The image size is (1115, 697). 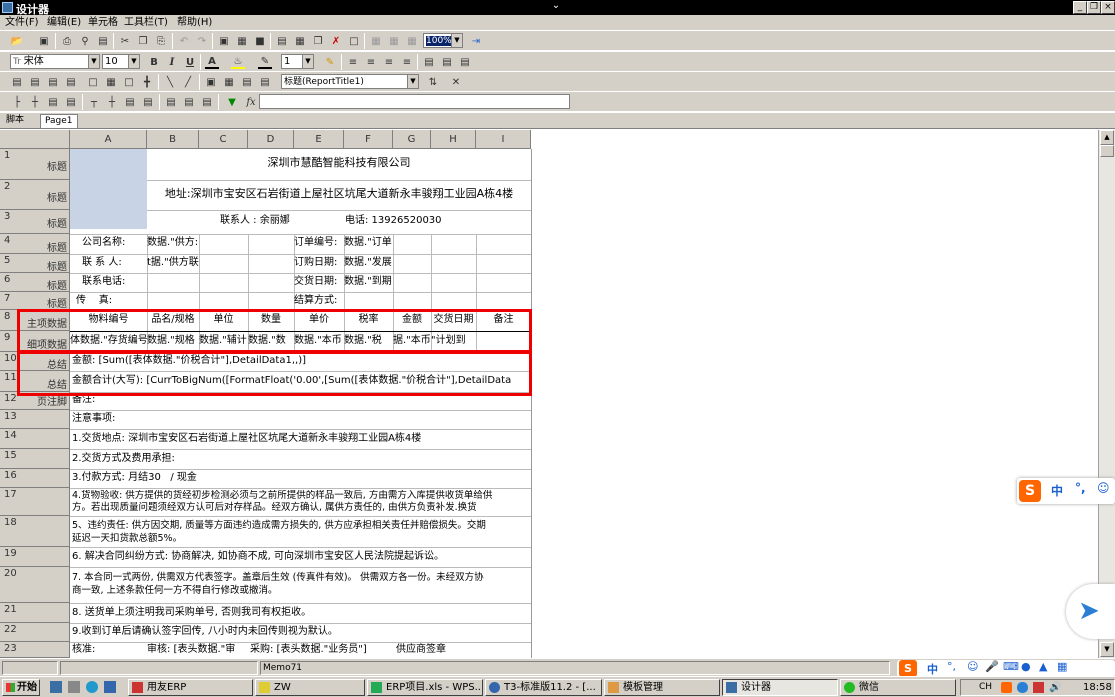 What do you see at coordinates (35, 244) in the screenshot?
I see `row-header-4: 4 标题` at bounding box center [35, 244].